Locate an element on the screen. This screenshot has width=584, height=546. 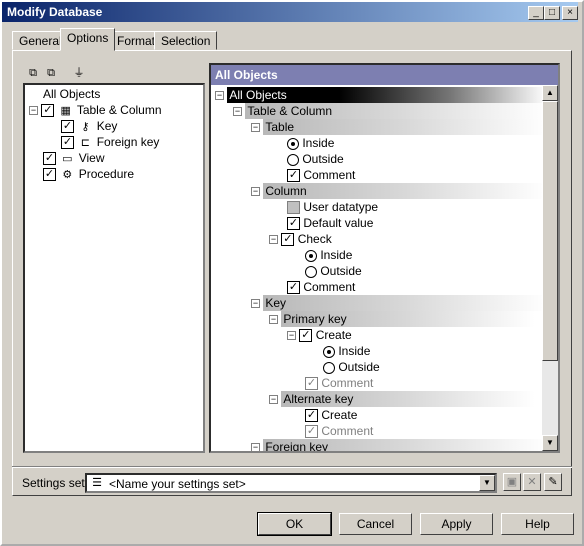
tree-item-table-column: − ✓ ▦ Table & Column is located at coordinates (95, 111).